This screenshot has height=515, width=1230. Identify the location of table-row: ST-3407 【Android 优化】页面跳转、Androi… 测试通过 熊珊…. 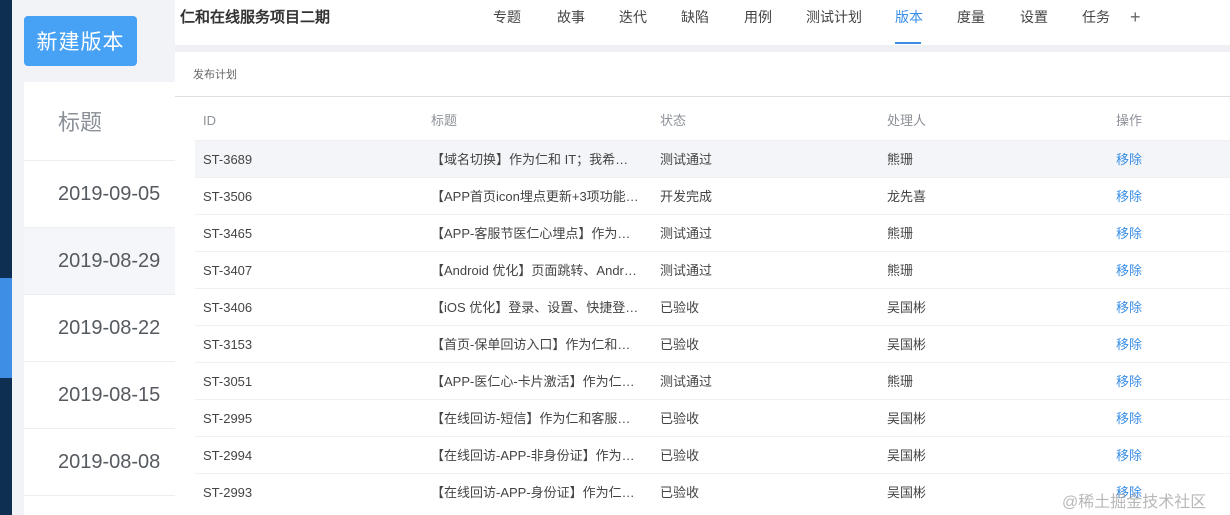
(712, 269).